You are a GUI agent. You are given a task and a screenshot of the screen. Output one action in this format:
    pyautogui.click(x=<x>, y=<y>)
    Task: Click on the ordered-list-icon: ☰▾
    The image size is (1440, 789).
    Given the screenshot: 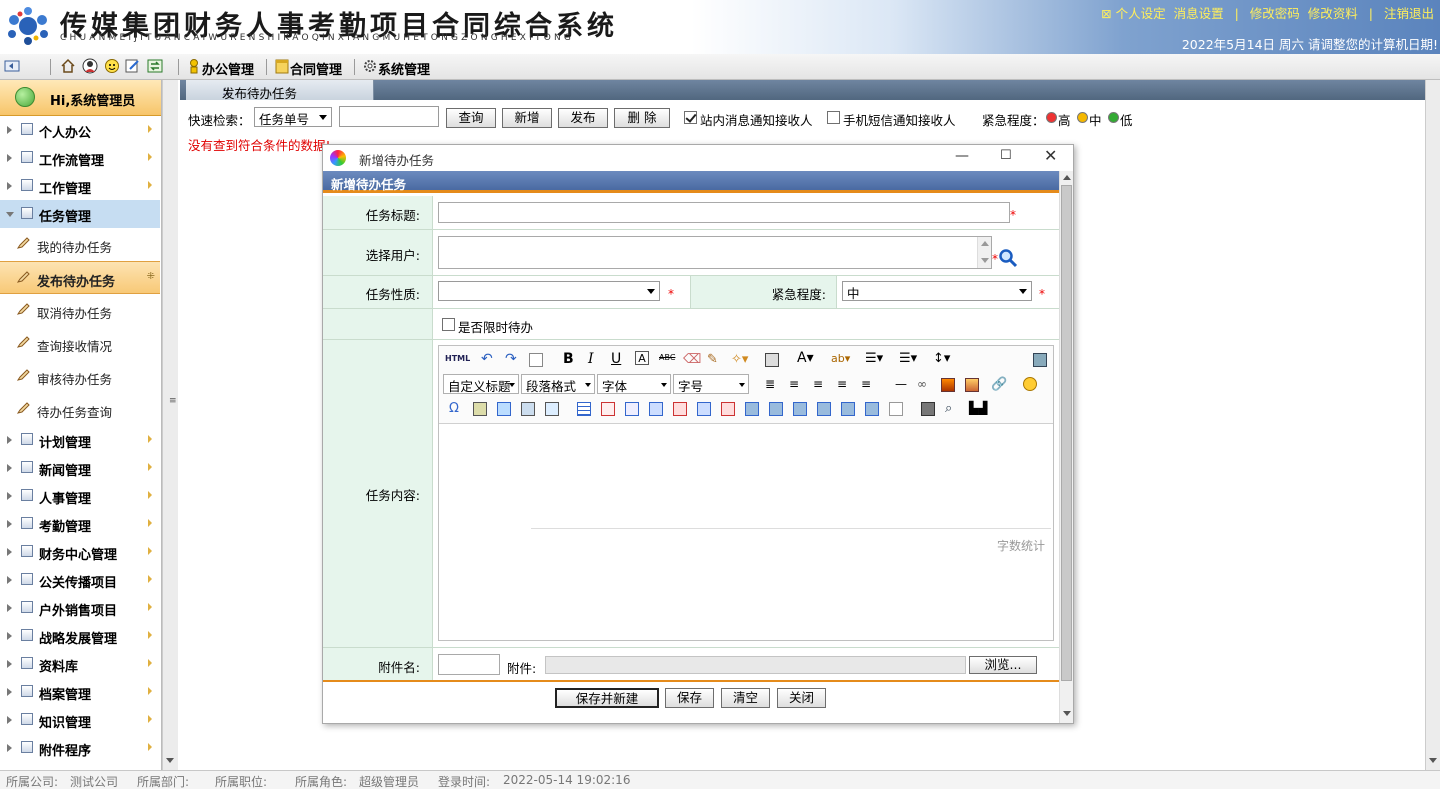 What is the action you would take?
    pyautogui.click(x=874, y=358)
    